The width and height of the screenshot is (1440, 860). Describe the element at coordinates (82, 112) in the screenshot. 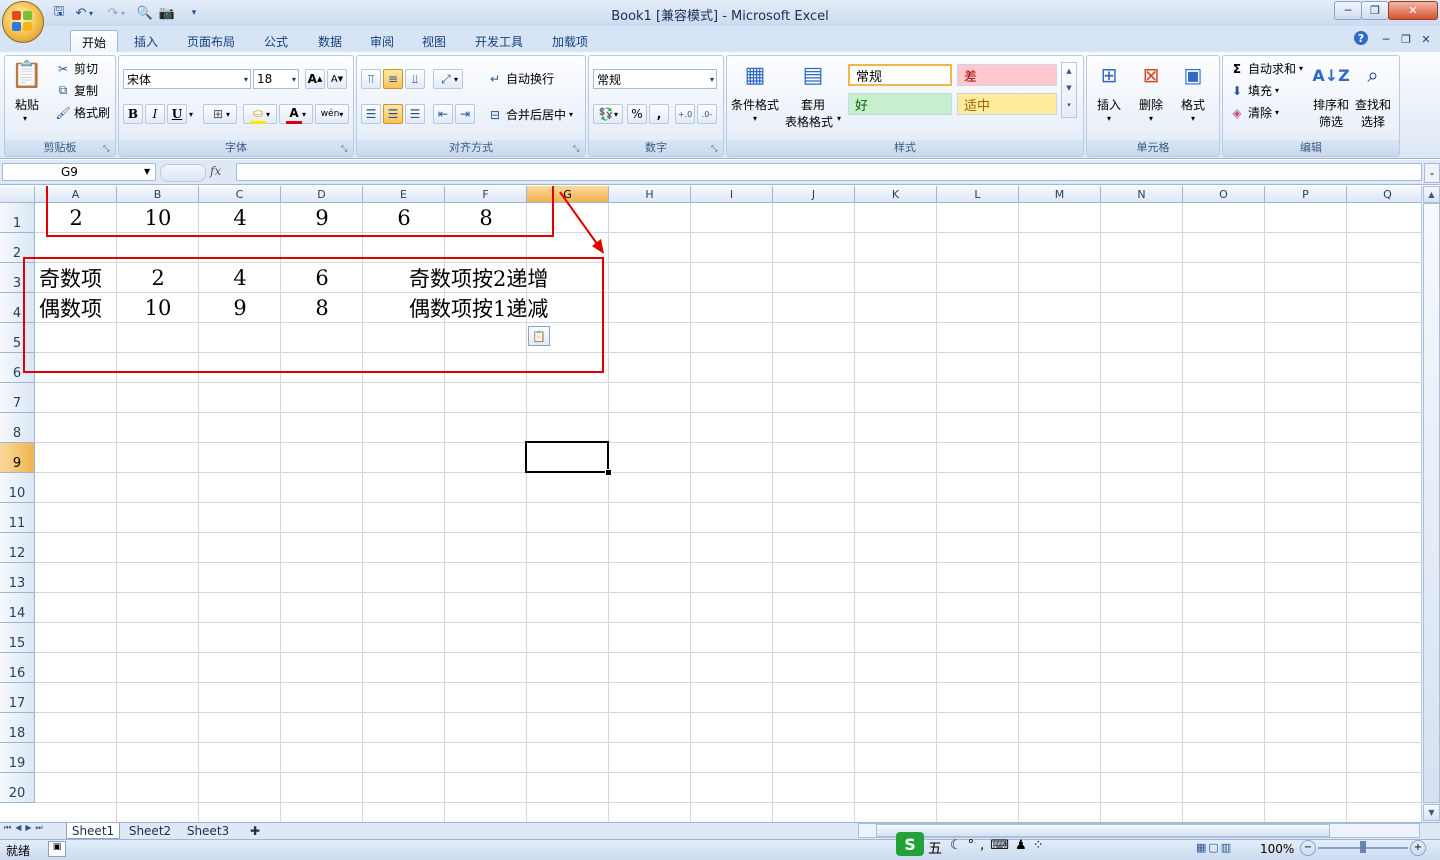

I see `format-painter-button: 🖌 格式刷` at that location.